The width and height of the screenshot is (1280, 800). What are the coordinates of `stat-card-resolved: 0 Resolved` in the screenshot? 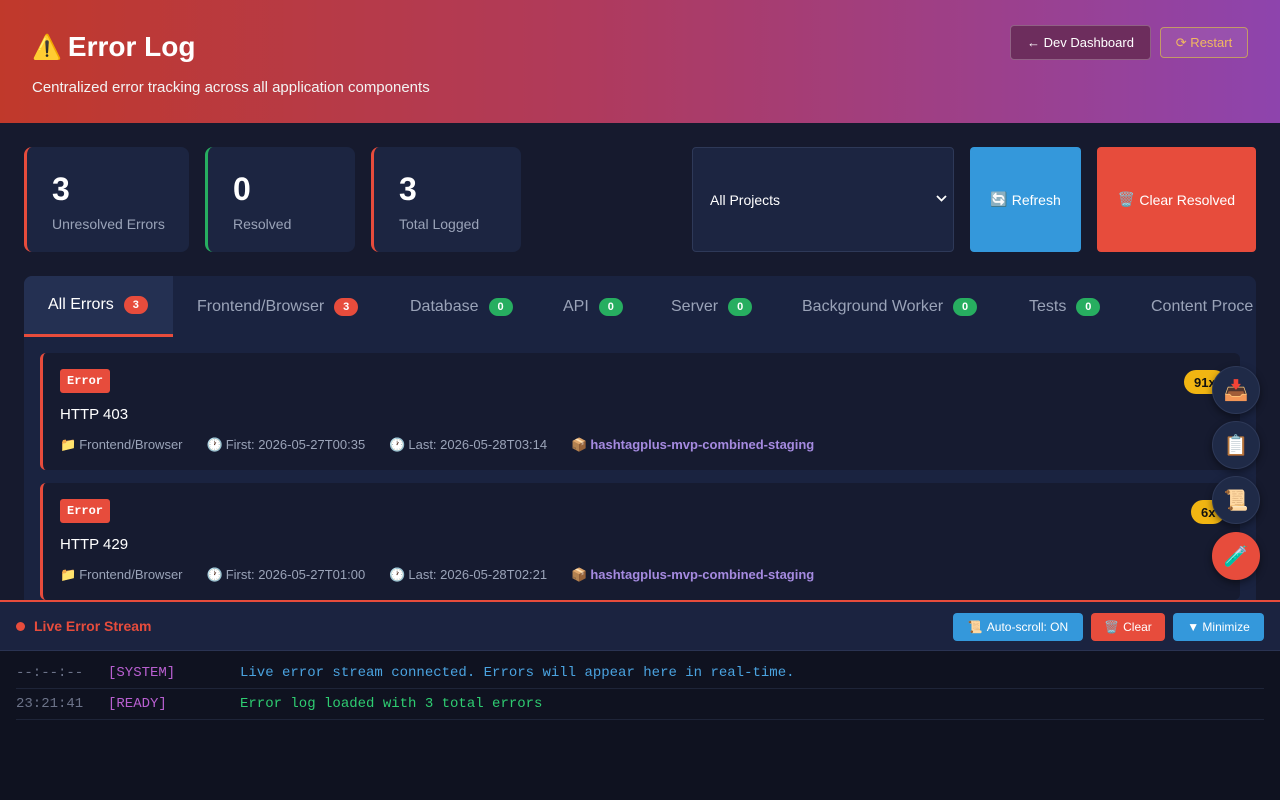 It's located at (280, 199).